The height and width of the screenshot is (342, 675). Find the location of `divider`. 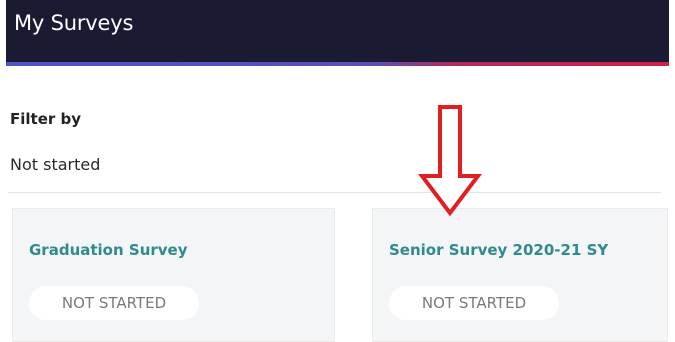

divider is located at coordinates (334, 192).